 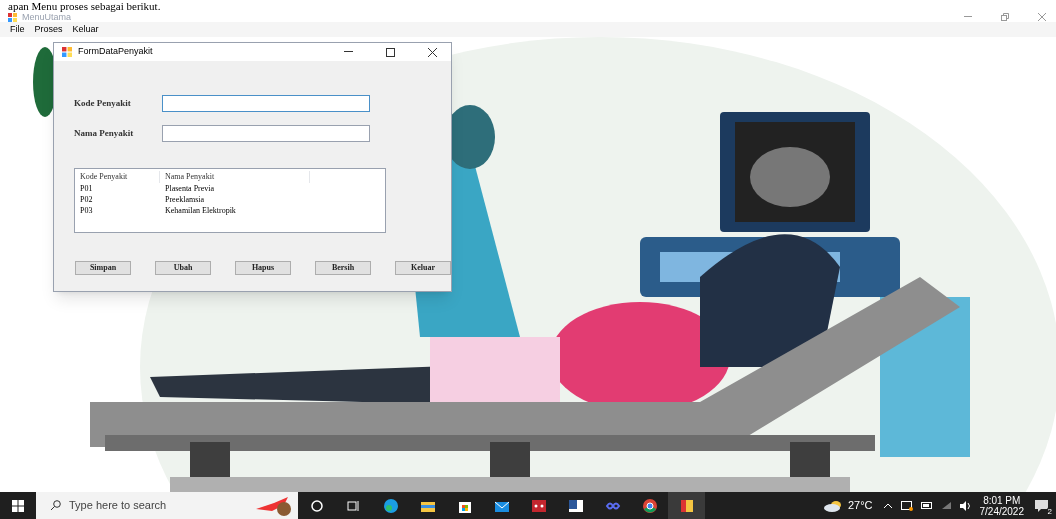 What do you see at coordinates (48, 29) in the screenshot?
I see `menu-item: Proses` at bounding box center [48, 29].